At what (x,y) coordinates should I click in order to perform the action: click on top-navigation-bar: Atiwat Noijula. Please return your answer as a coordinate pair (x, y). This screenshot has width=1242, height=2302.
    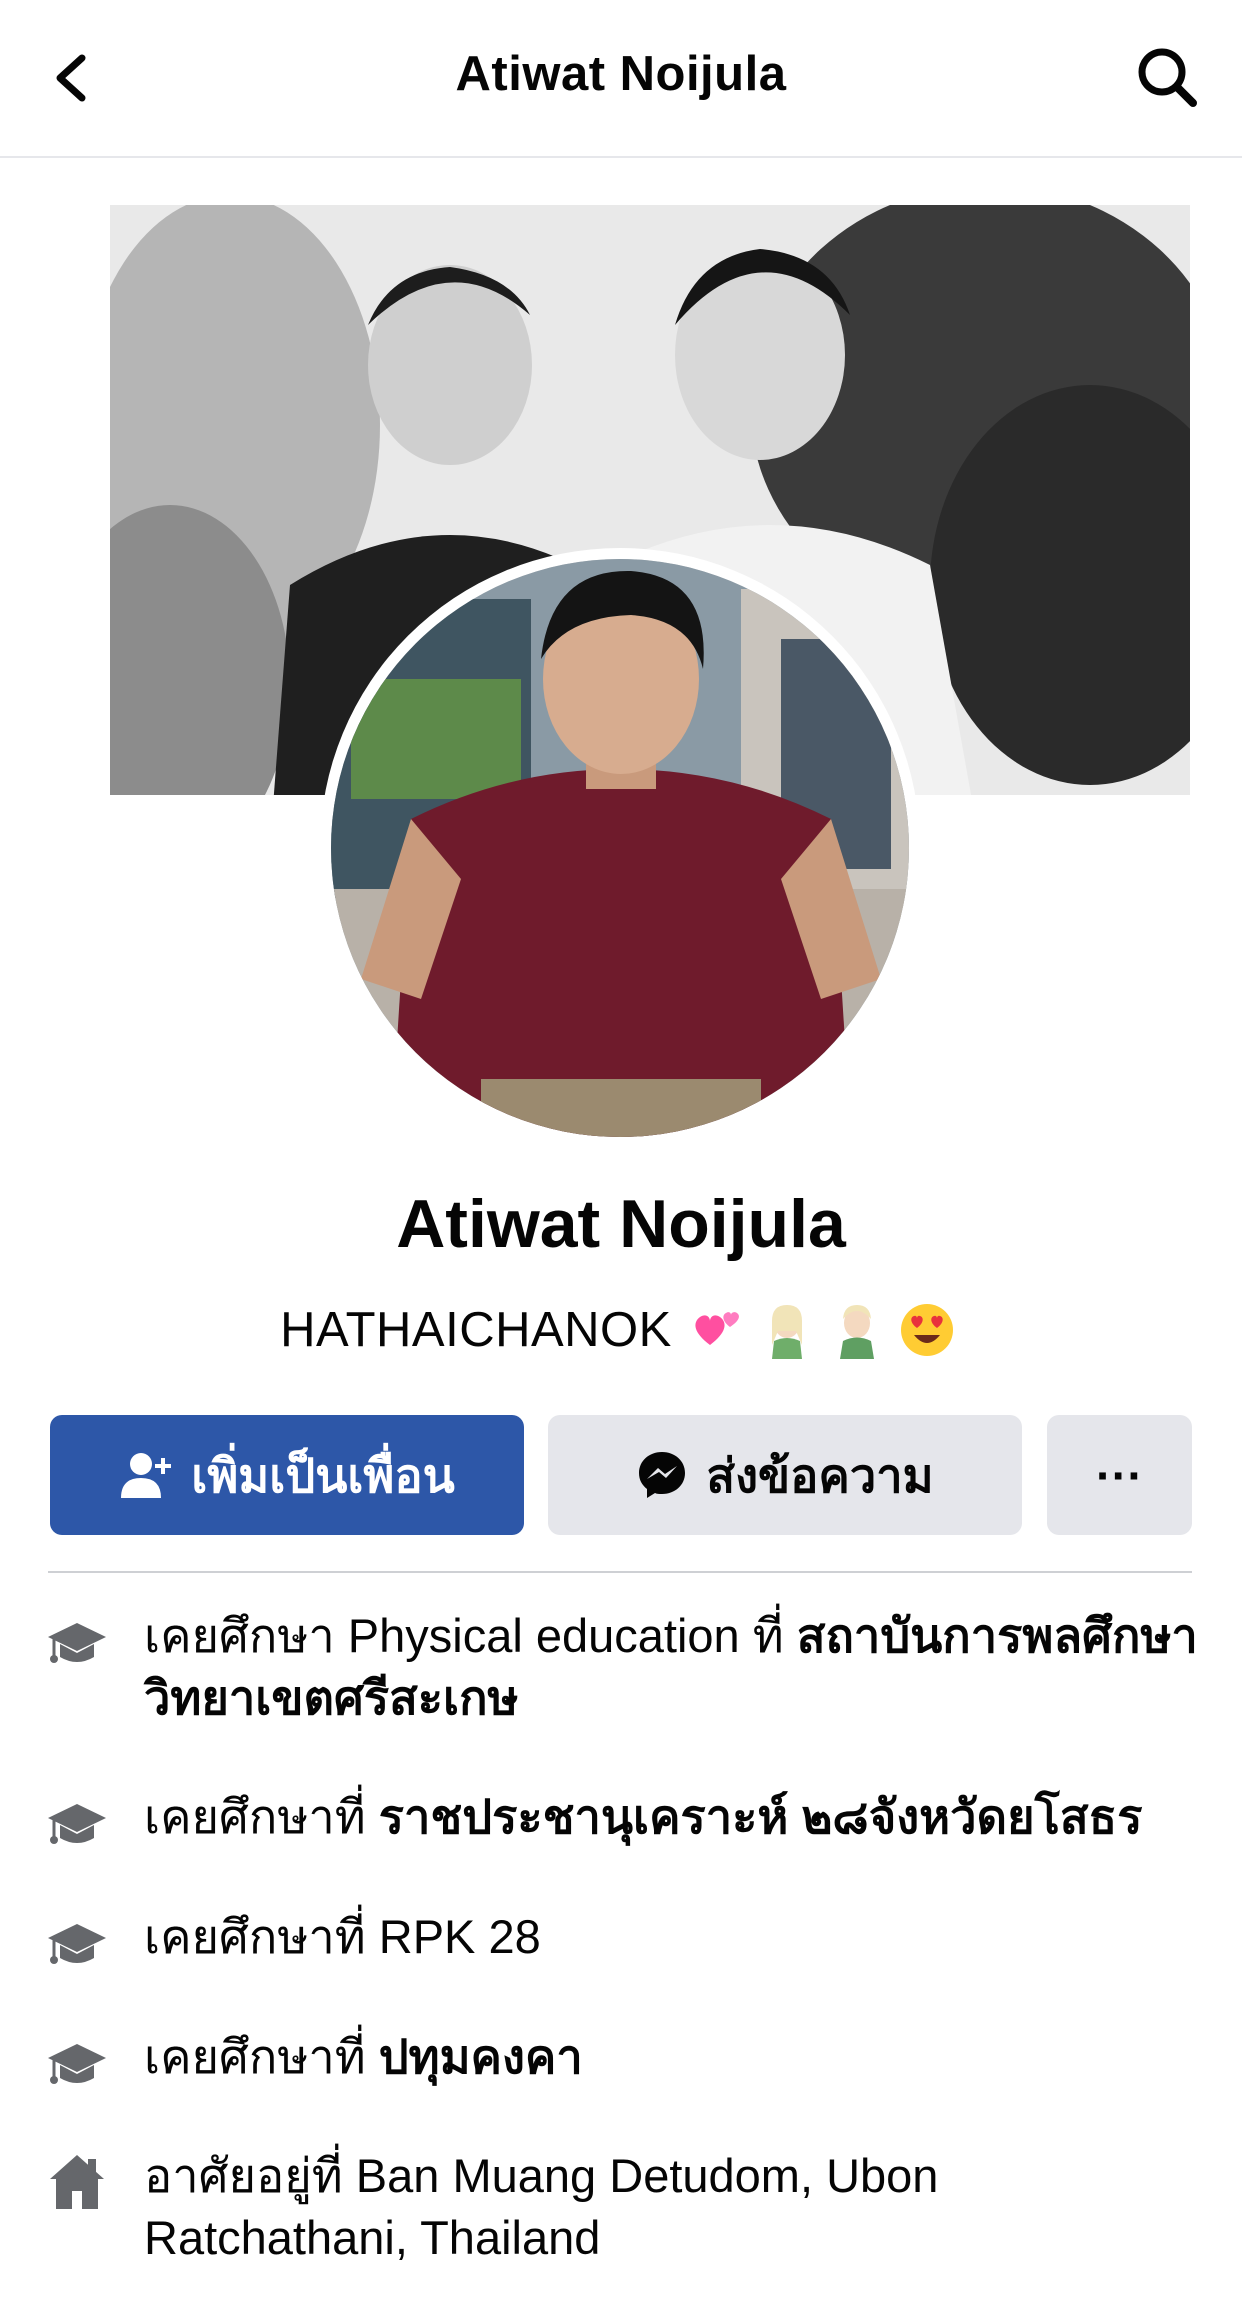
    Looking at the image, I should click on (621, 79).